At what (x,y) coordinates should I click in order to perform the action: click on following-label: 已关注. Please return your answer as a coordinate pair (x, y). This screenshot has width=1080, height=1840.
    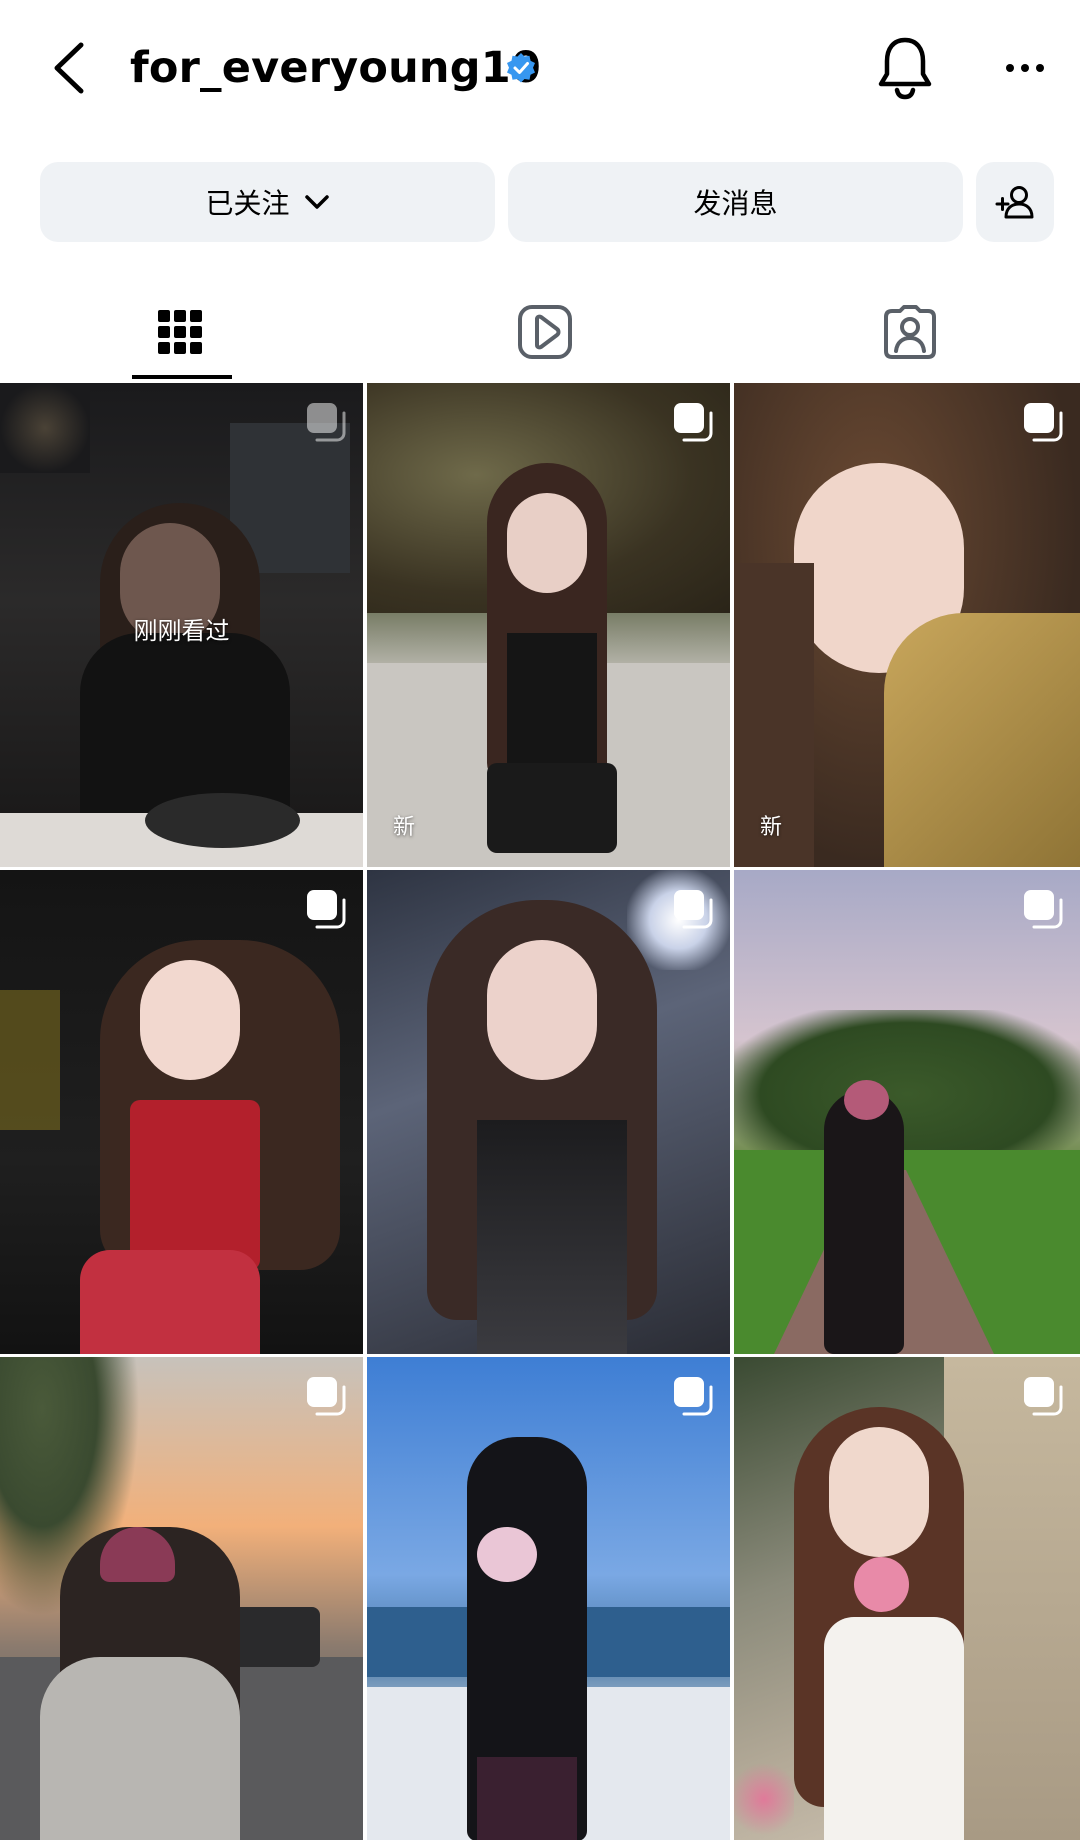
    Looking at the image, I should click on (247, 203).